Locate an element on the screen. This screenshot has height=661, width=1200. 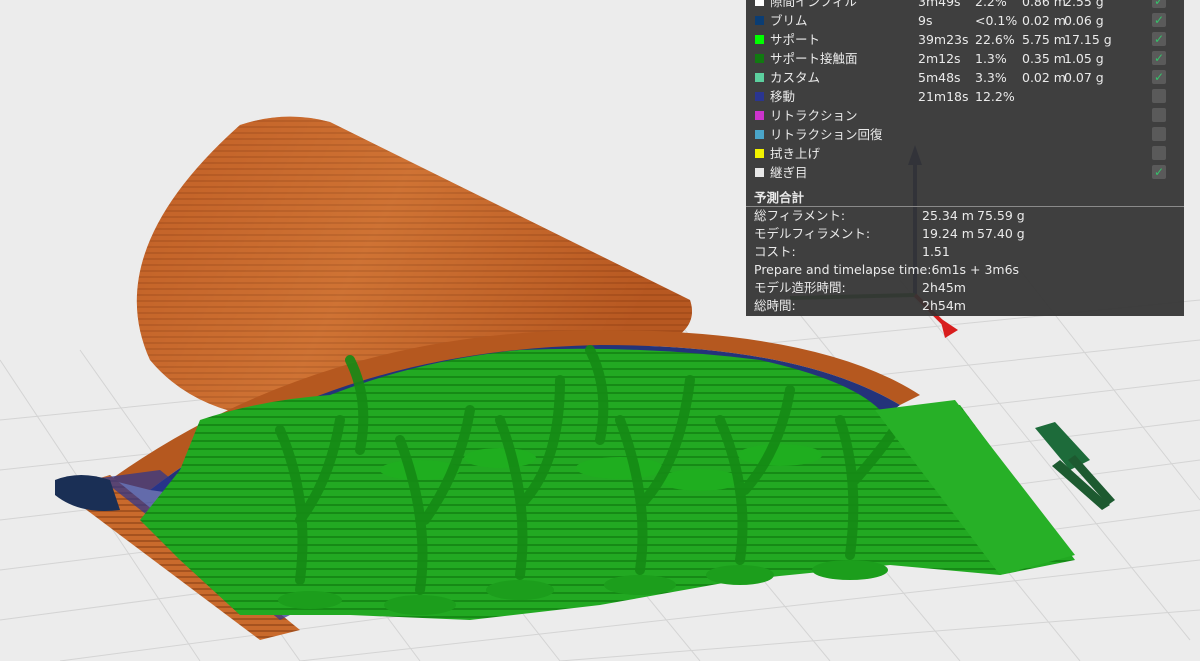
feature-weight: 0.06 g is located at coordinates (1084, 20).